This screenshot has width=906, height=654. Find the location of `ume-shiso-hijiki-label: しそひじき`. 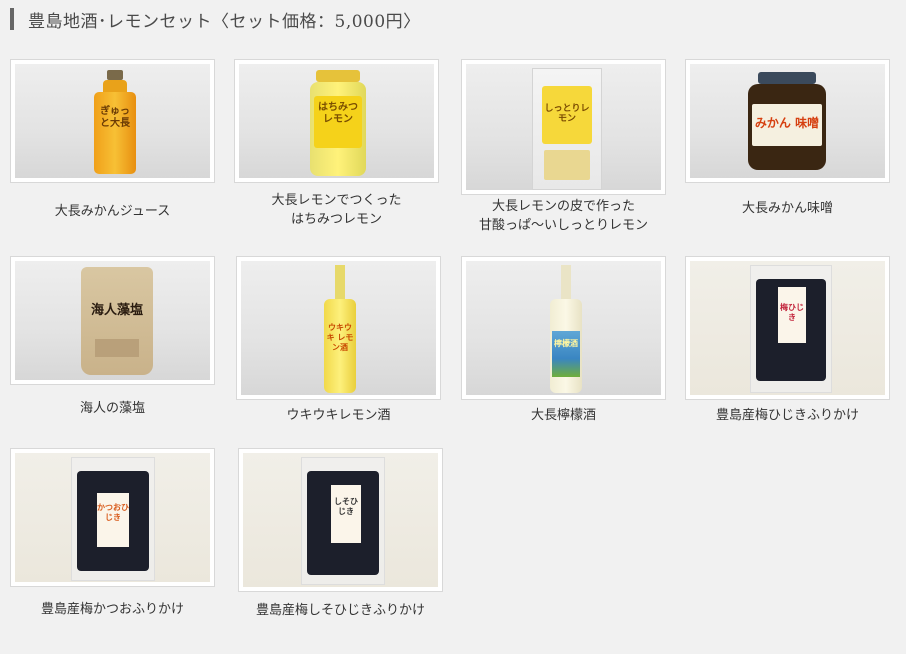

ume-shiso-hijiki-label: しそひじき is located at coordinates (346, 506).